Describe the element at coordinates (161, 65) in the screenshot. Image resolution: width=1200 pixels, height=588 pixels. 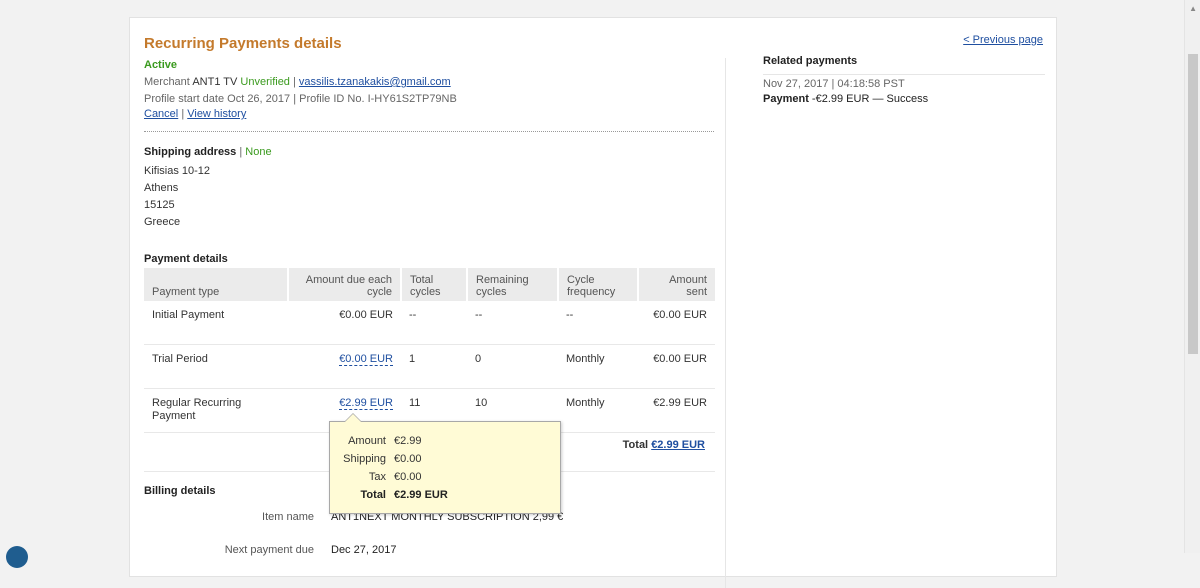
I see `status-badge: Active` at that location.